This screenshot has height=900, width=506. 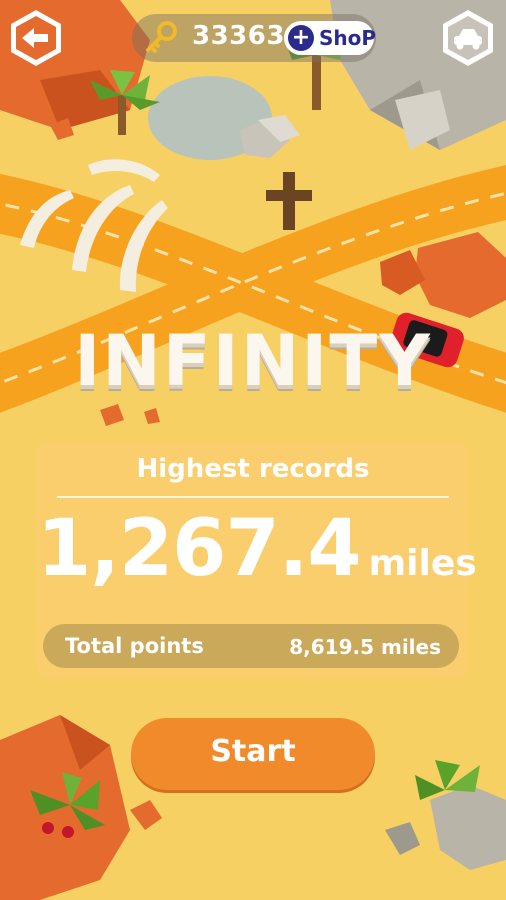 I want to click on best-record-value: 1,267.4, so click(x=199, y=549).